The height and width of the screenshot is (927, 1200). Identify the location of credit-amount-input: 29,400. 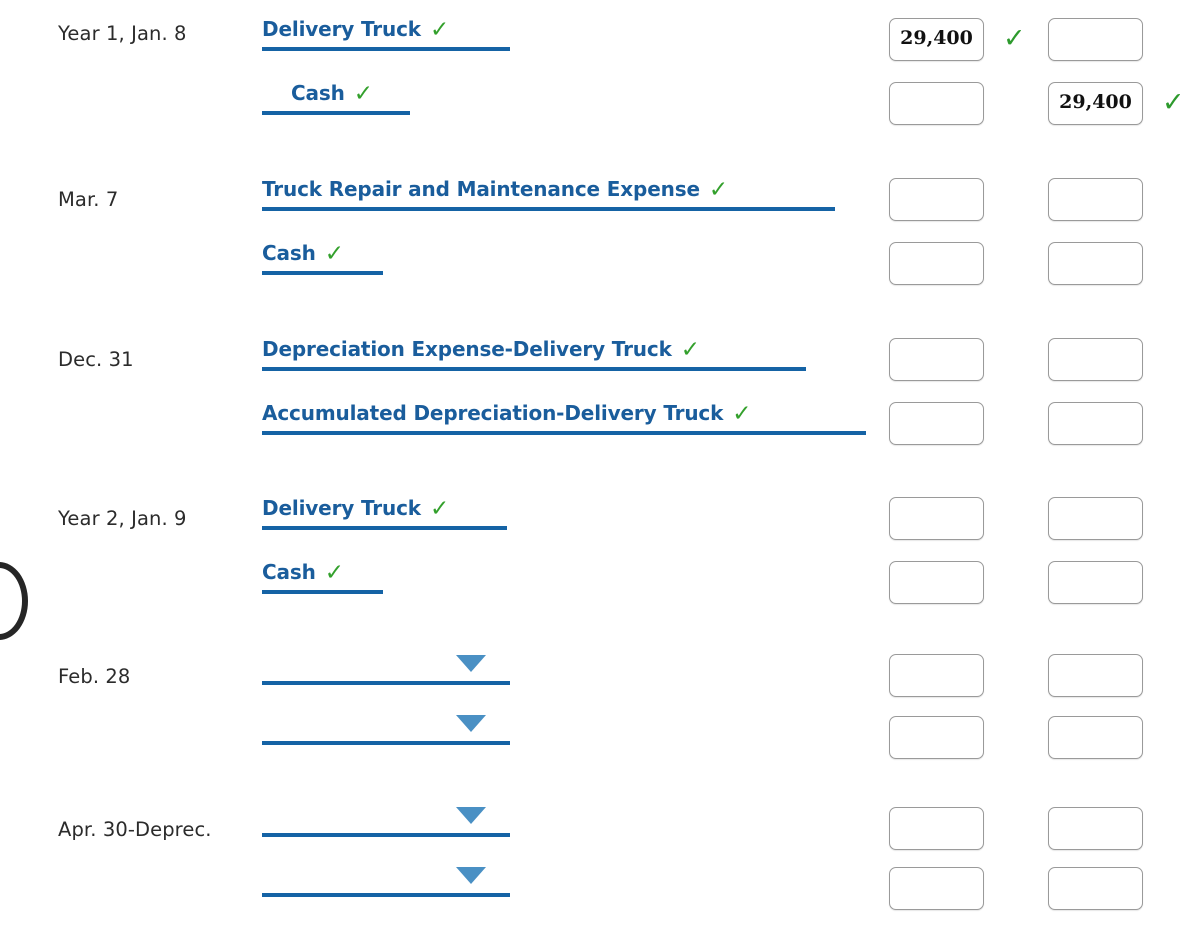
(1095, 103).